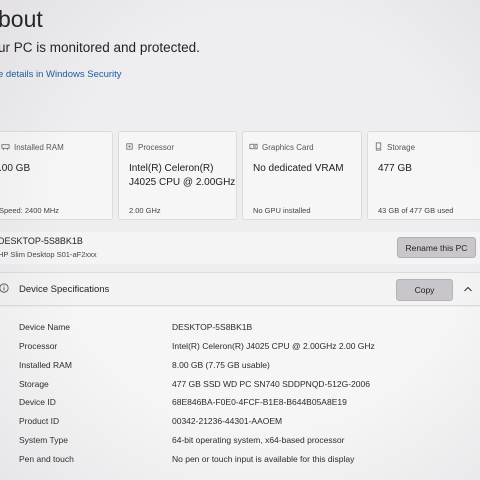 The height and width of the screenshot is (480, 480). What do you see at coordinates (100, 47) in the screenshot?
I see `protection-status-text: ur PC is monitored and protected.` at bounding box center [100, 47].